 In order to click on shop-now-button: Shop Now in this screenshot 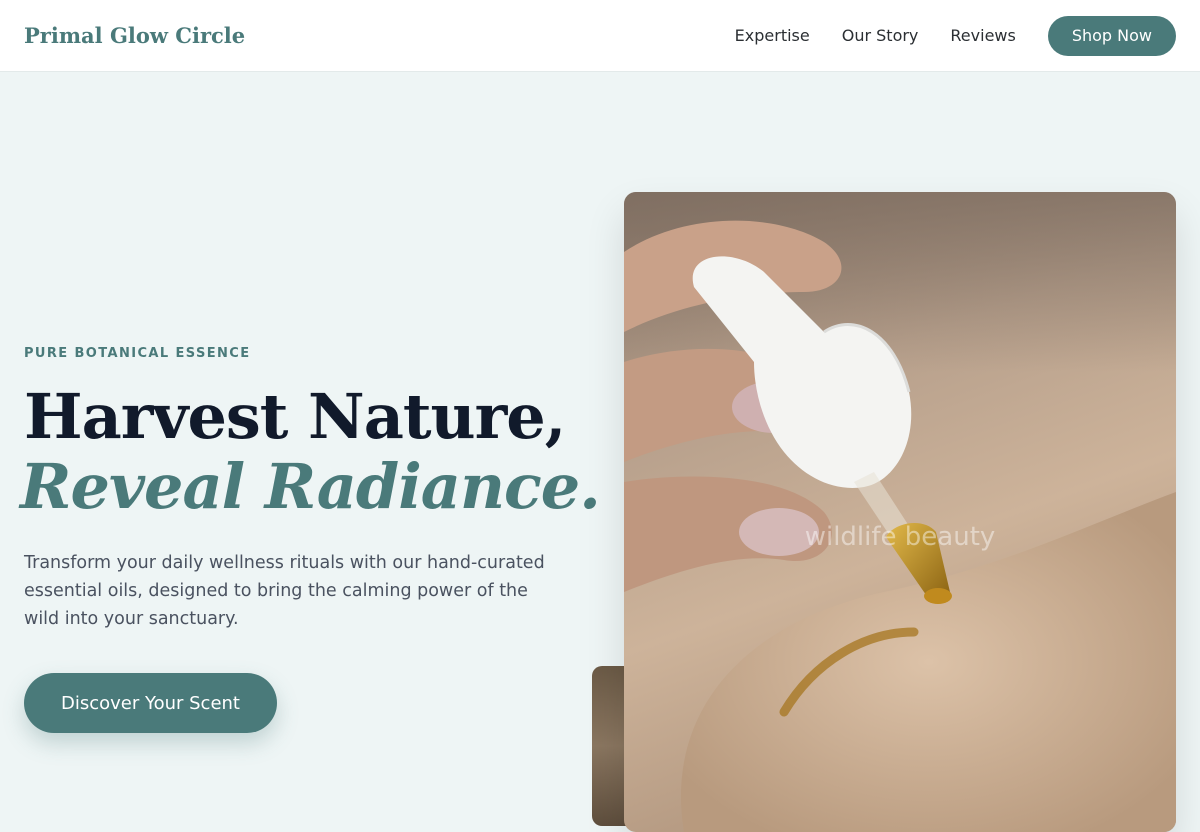, I will do `click(1111, 35)`.